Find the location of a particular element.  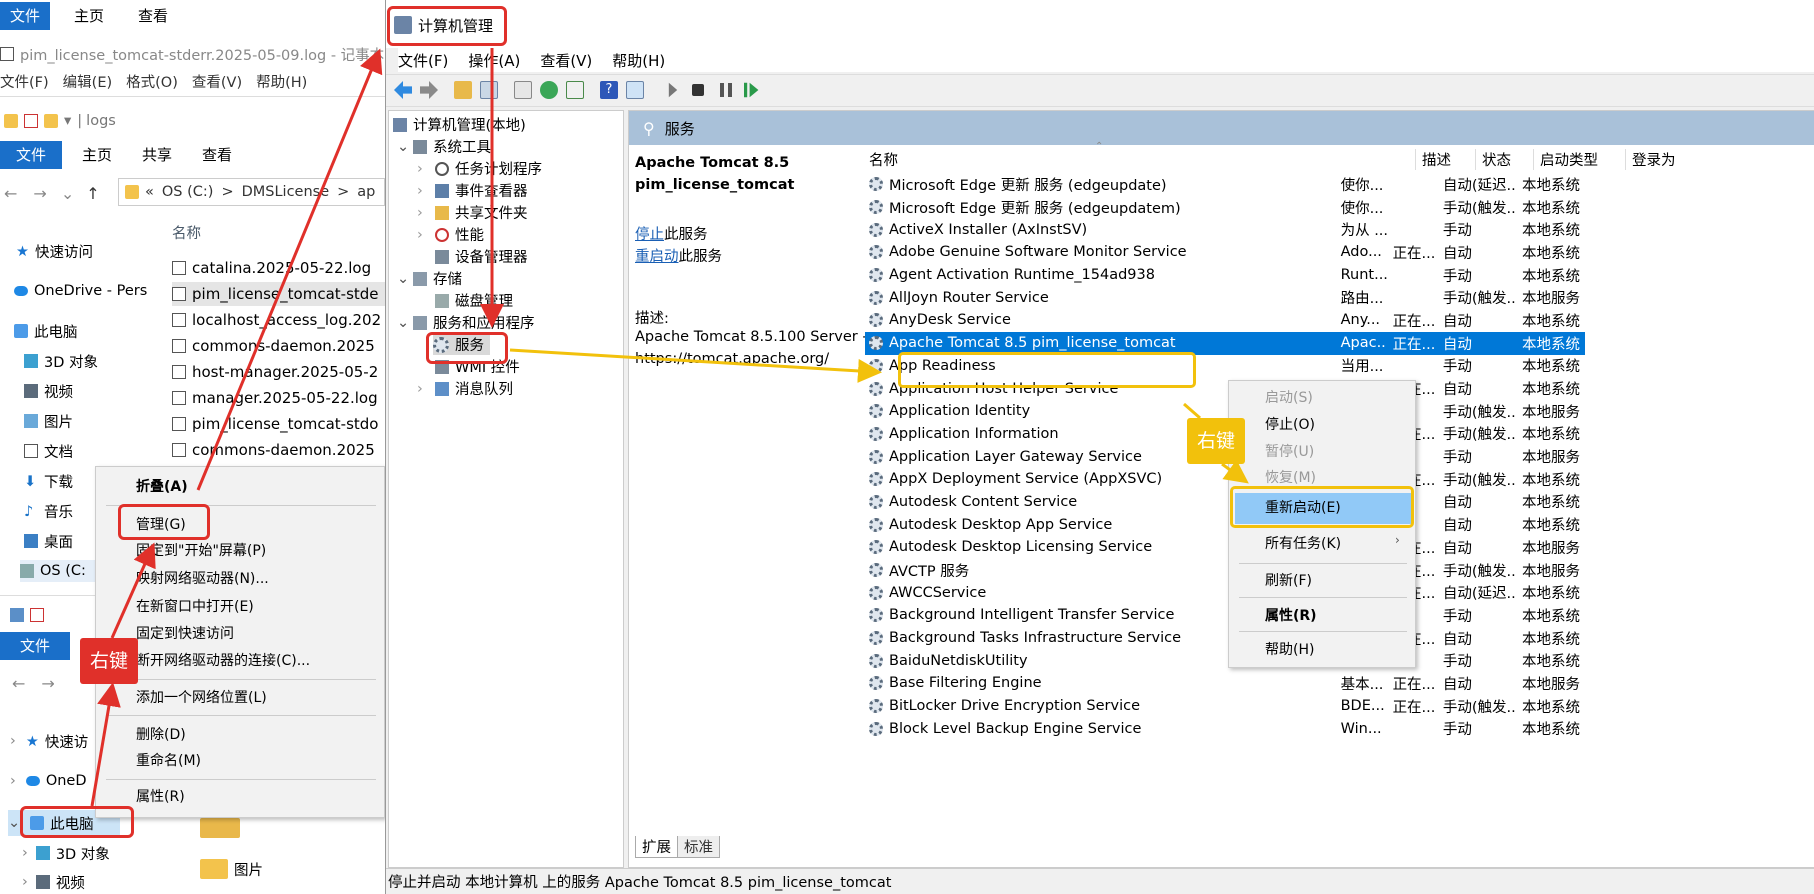

nav-quick-access-2: › ★ 快速访 is located at coordinates (49, 741).